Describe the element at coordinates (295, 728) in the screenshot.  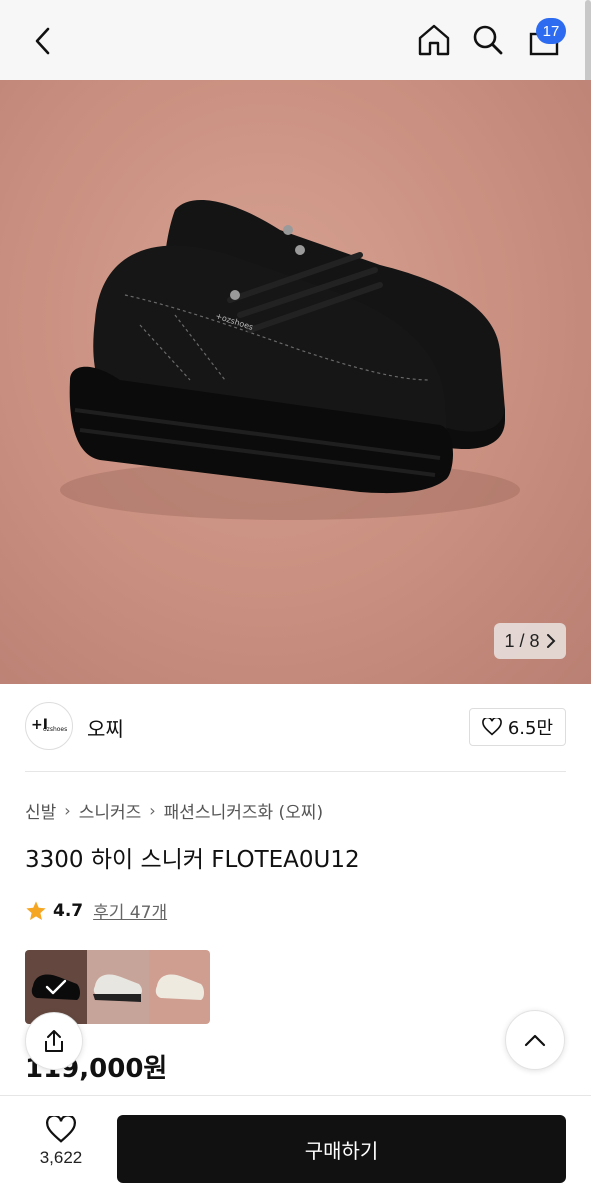
I see `brand-row: +I ozshoes 오찌 6.5만` at that location.